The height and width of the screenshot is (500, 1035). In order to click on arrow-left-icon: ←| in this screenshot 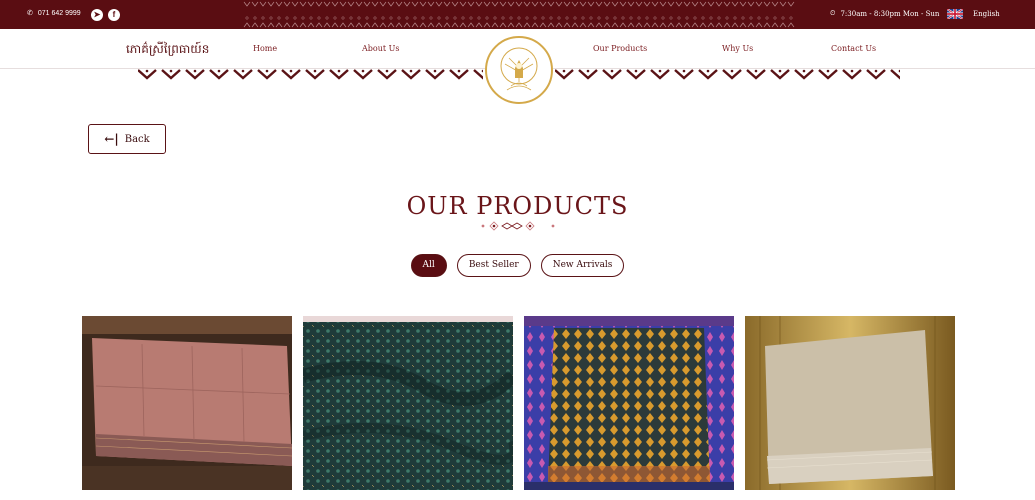, I will do `click(111, 139)`.